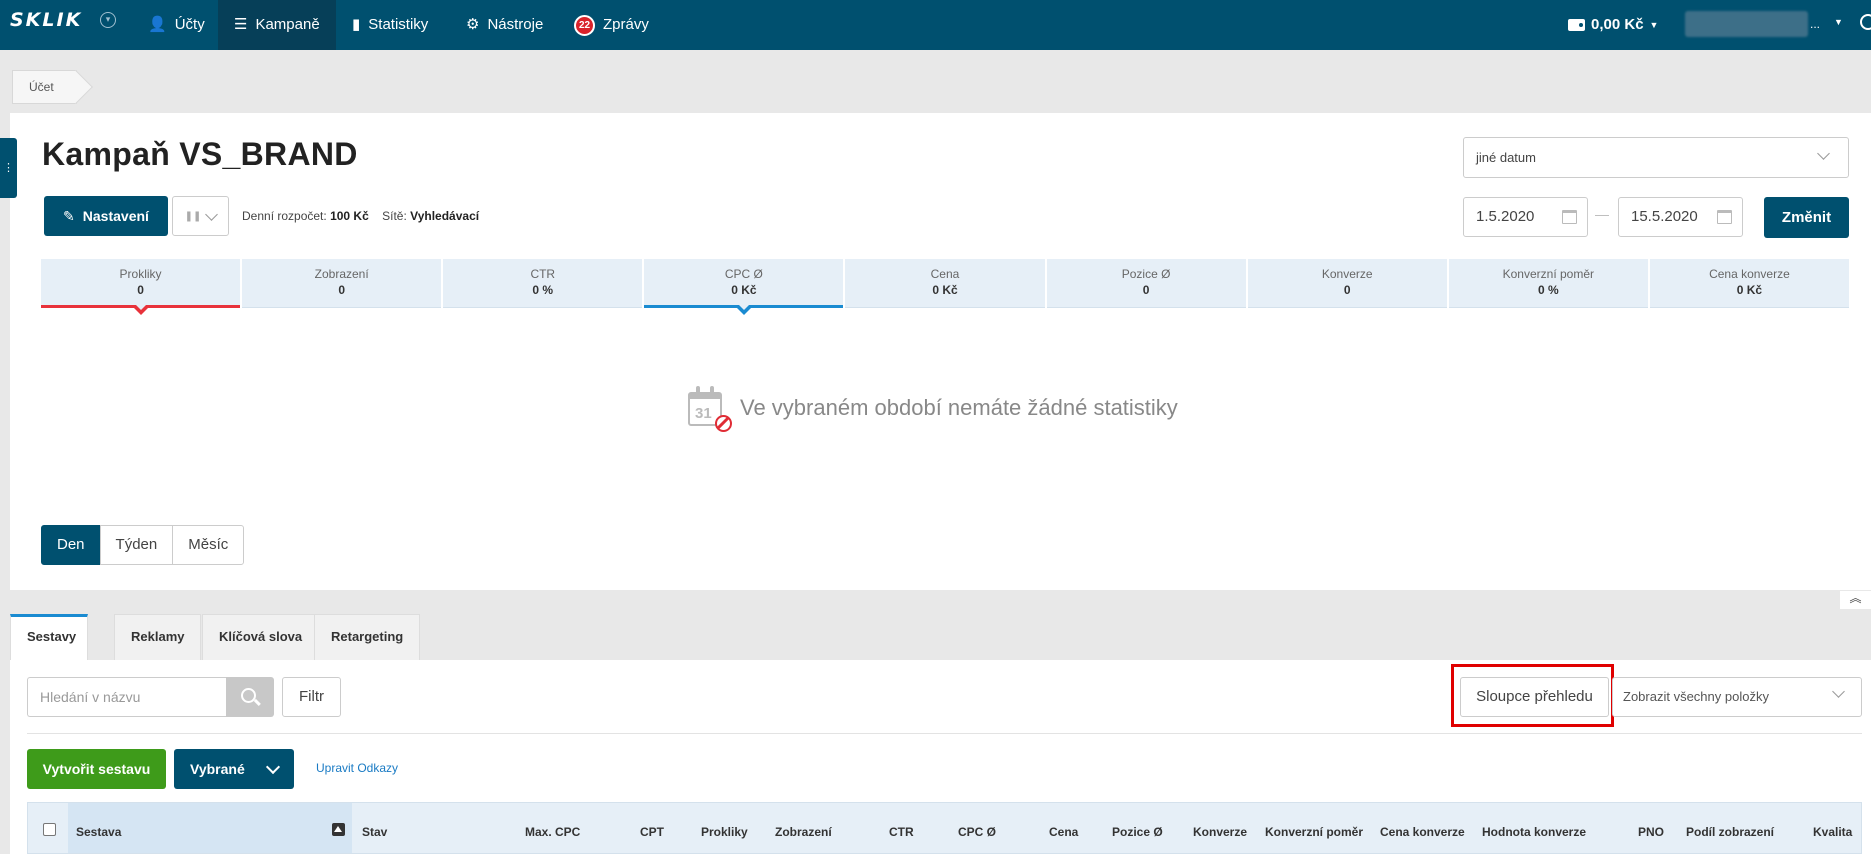 The image size is (1871, 854). Describe the element at coordinates (626, 24) in the screenshot. I see `nav-messages-label: Zprávy` at that location.